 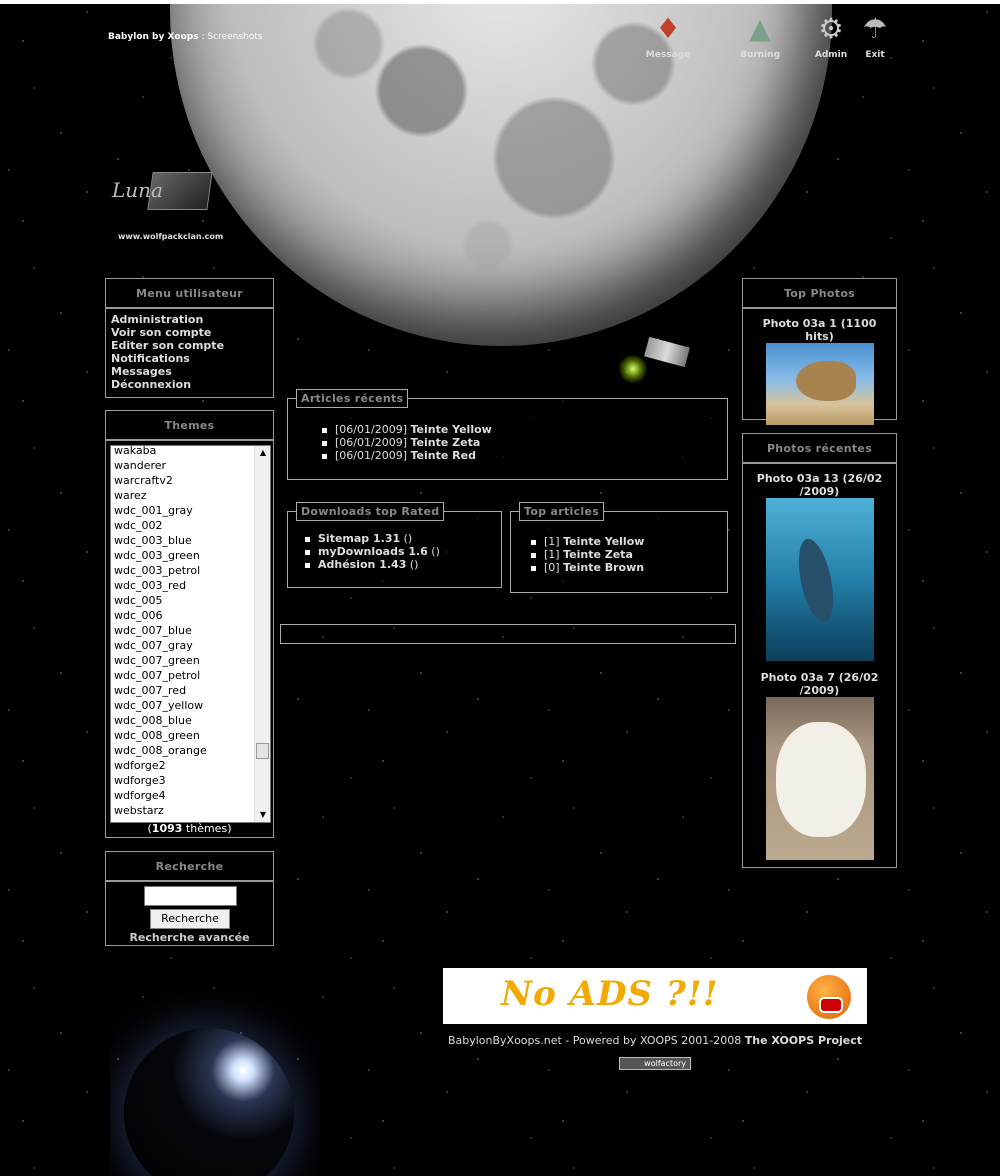 I want to click on recent-articles-title: Articles récents, so click(x=352, y=398).